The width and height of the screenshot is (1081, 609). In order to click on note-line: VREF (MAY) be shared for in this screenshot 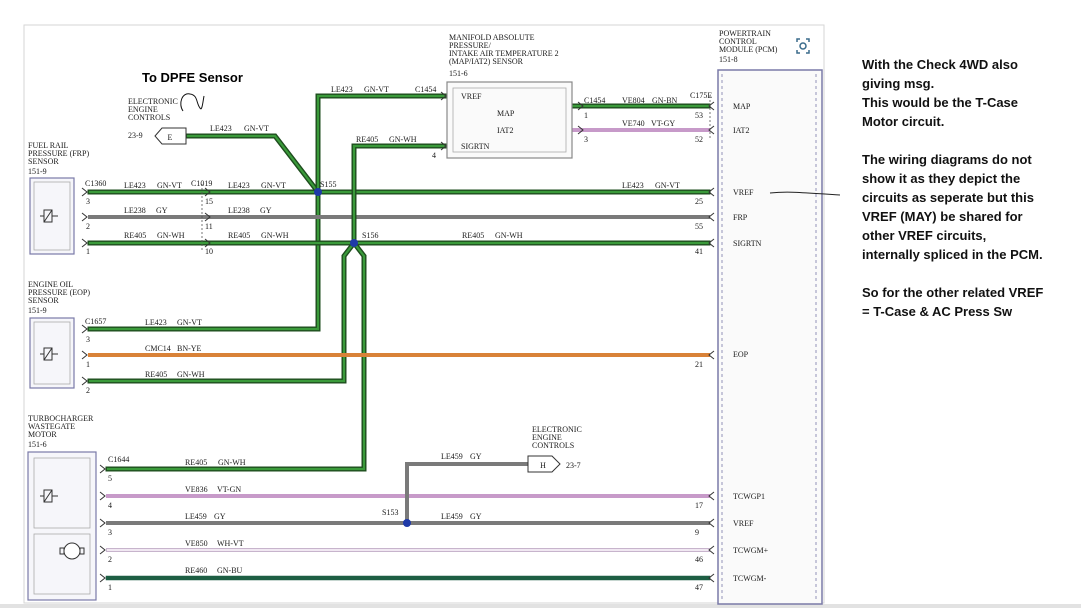, I will do `click(942, 216)`.